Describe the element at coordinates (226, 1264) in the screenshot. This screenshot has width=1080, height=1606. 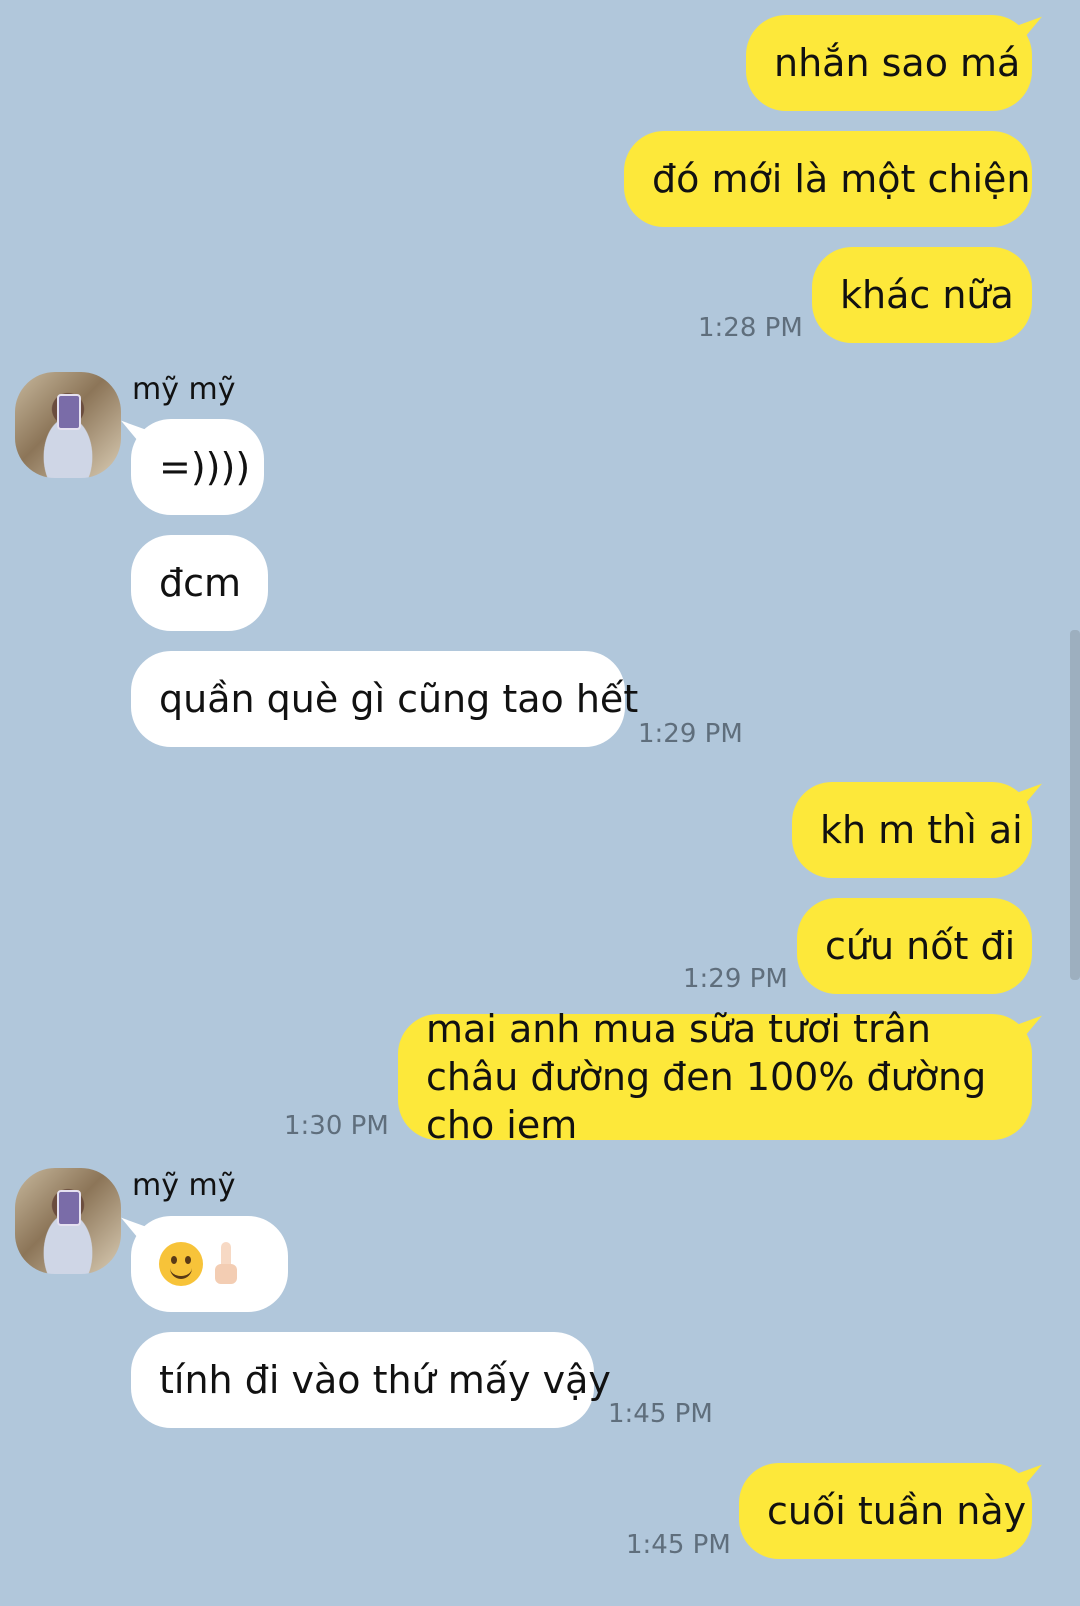
I see `middle-finger-icon` at that location.